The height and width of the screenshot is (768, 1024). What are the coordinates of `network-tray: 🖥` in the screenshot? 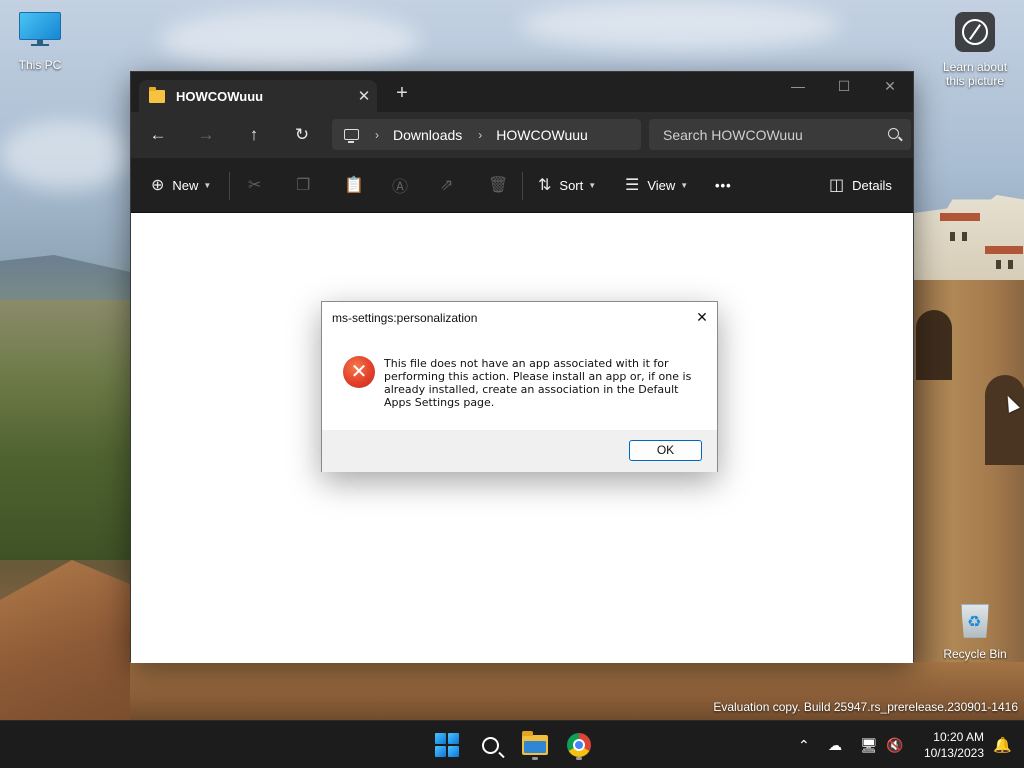 It's located at (869, 744).